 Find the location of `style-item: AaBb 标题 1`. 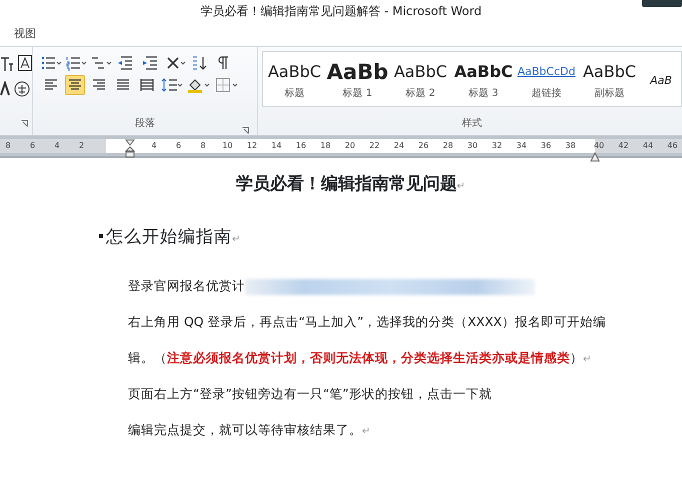

style-item: AaBb 标题 1 is located at coordinates (357, 79).